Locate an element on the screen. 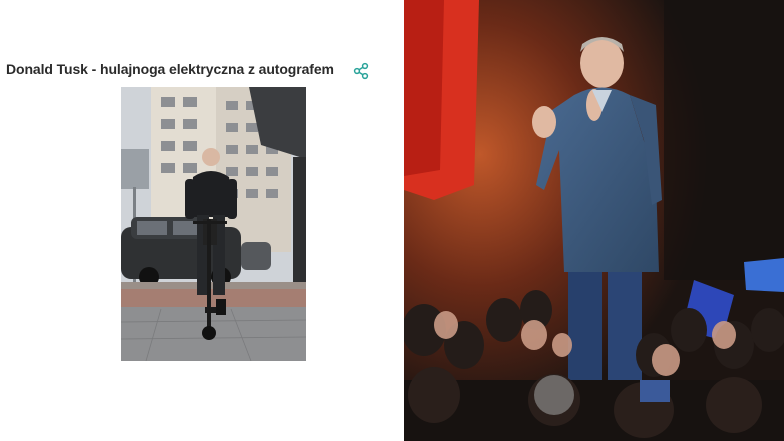  share-icon is located at coordinates (361, 71).